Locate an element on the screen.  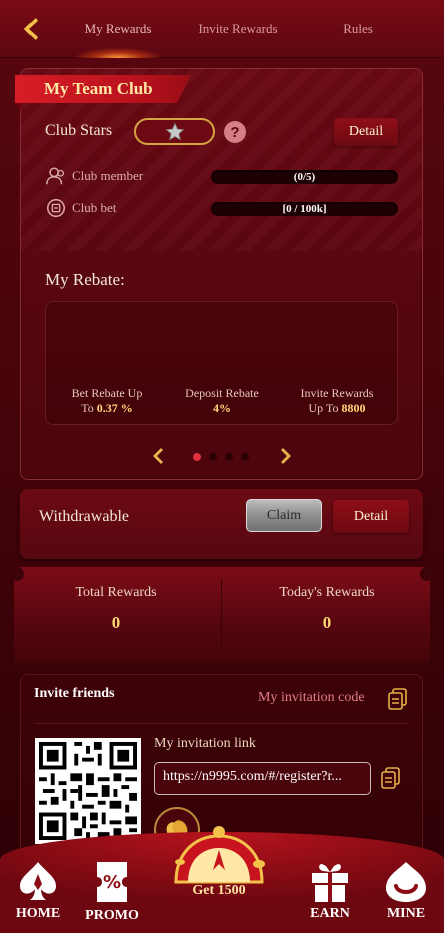
club-bet-progress: [0 / 100k] is located at coordinates (304, 209).